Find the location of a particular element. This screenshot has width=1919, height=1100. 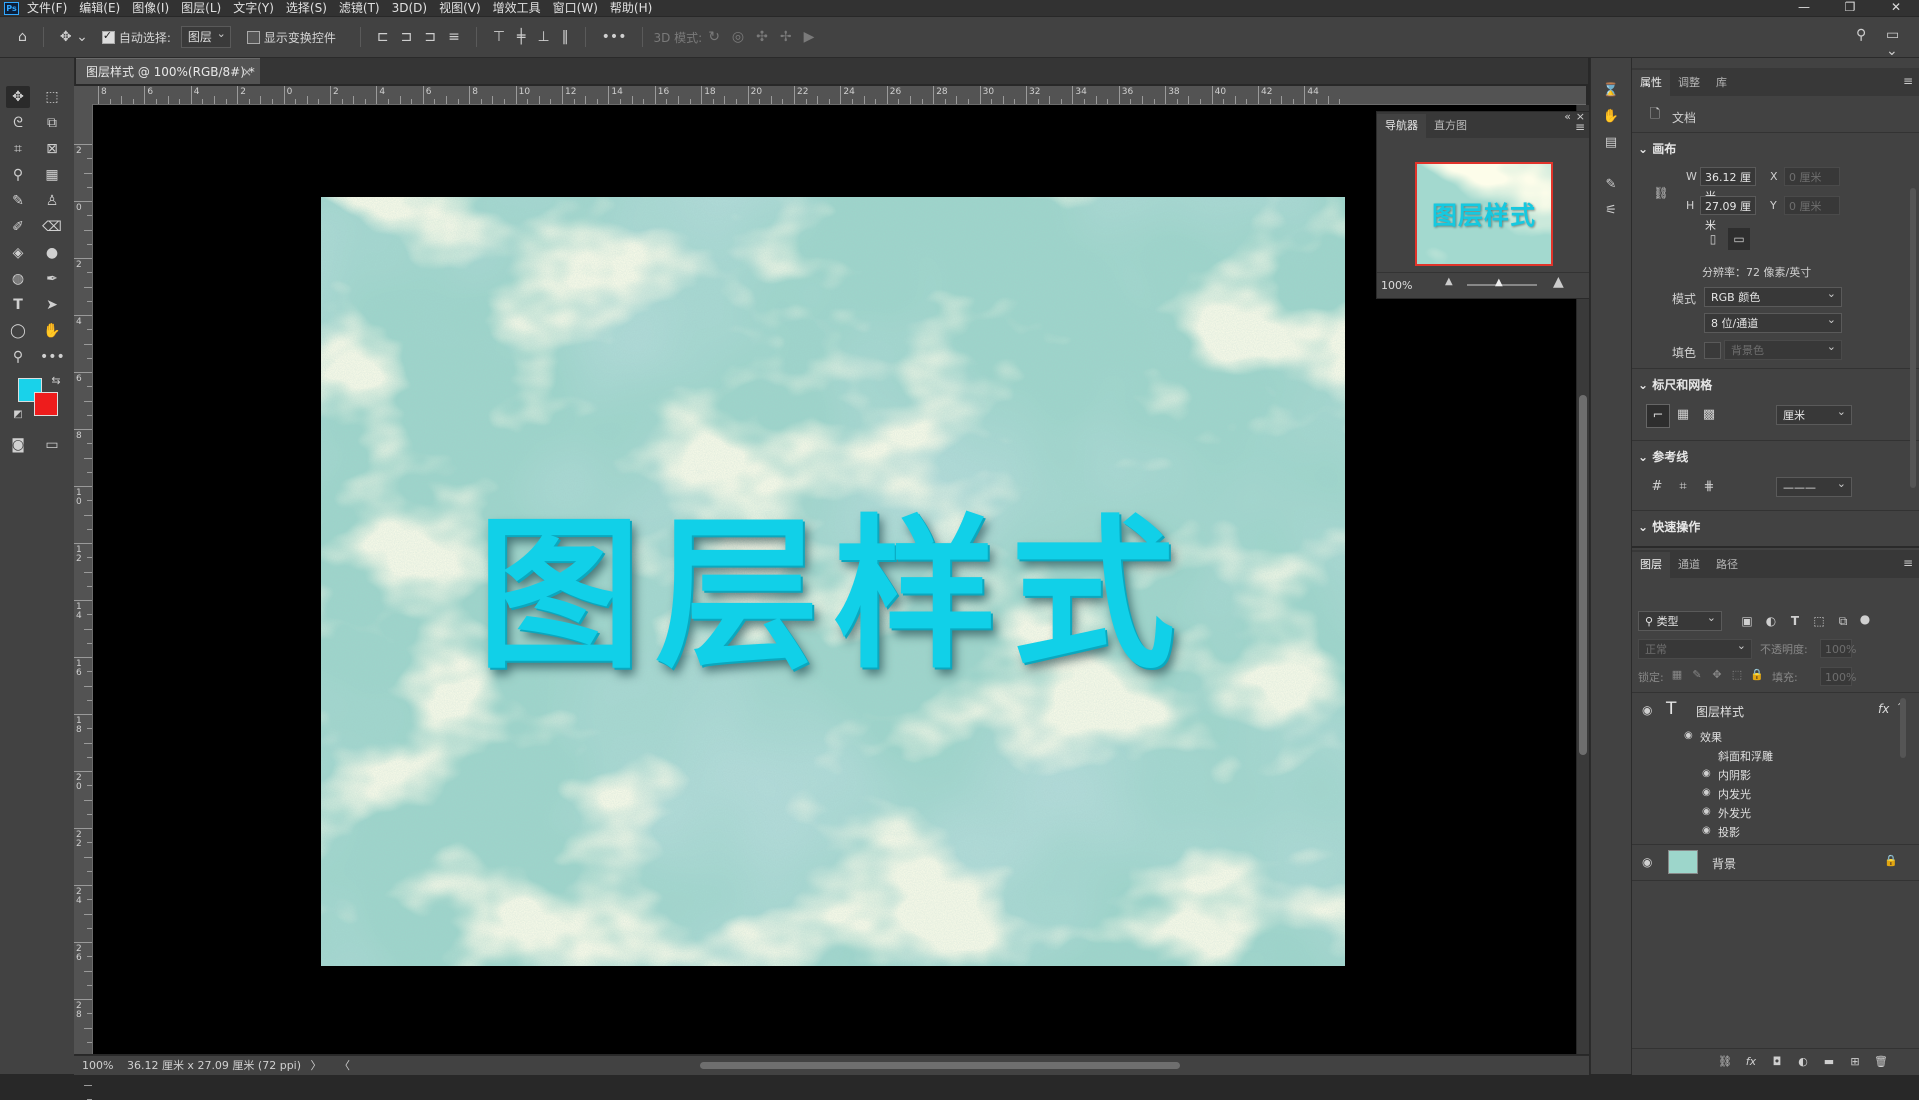

fill-opacity-field: 100% is located at coordinates (1838, 676).